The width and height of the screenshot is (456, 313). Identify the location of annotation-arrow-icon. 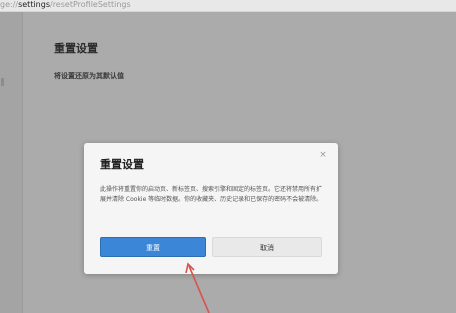
(197, 287).